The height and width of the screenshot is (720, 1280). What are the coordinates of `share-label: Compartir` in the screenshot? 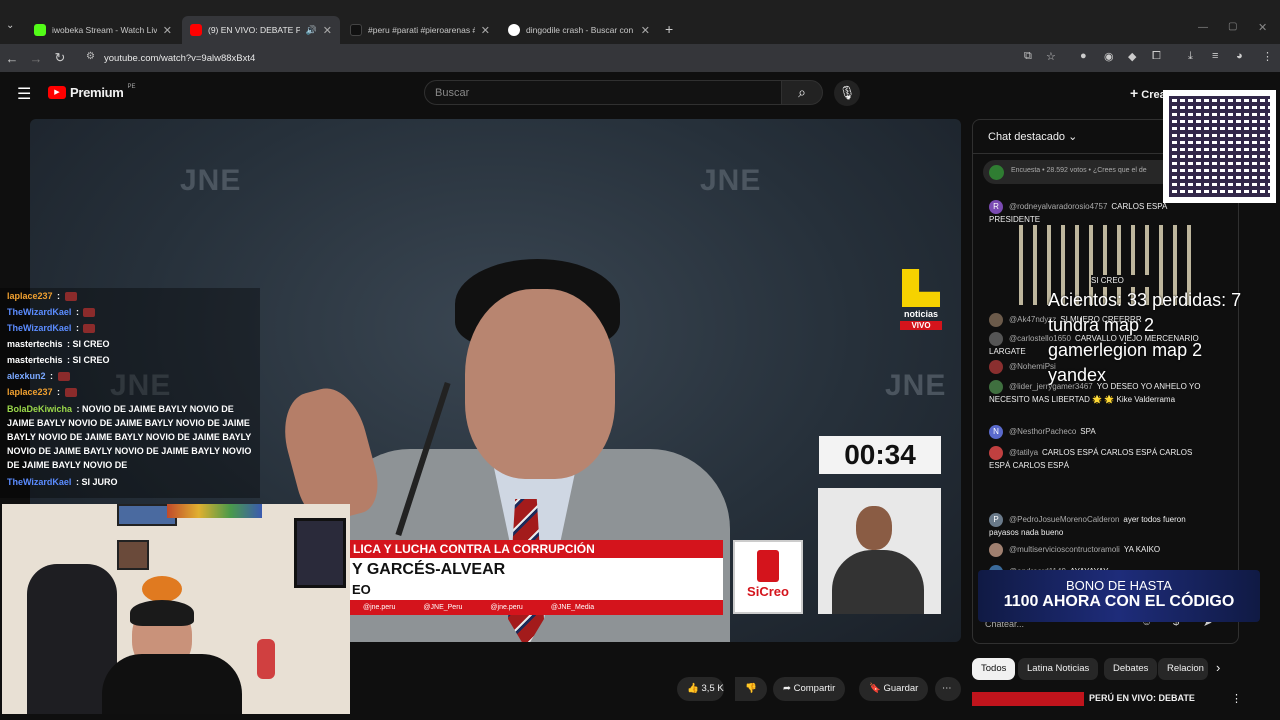 It's located at (814, 688).